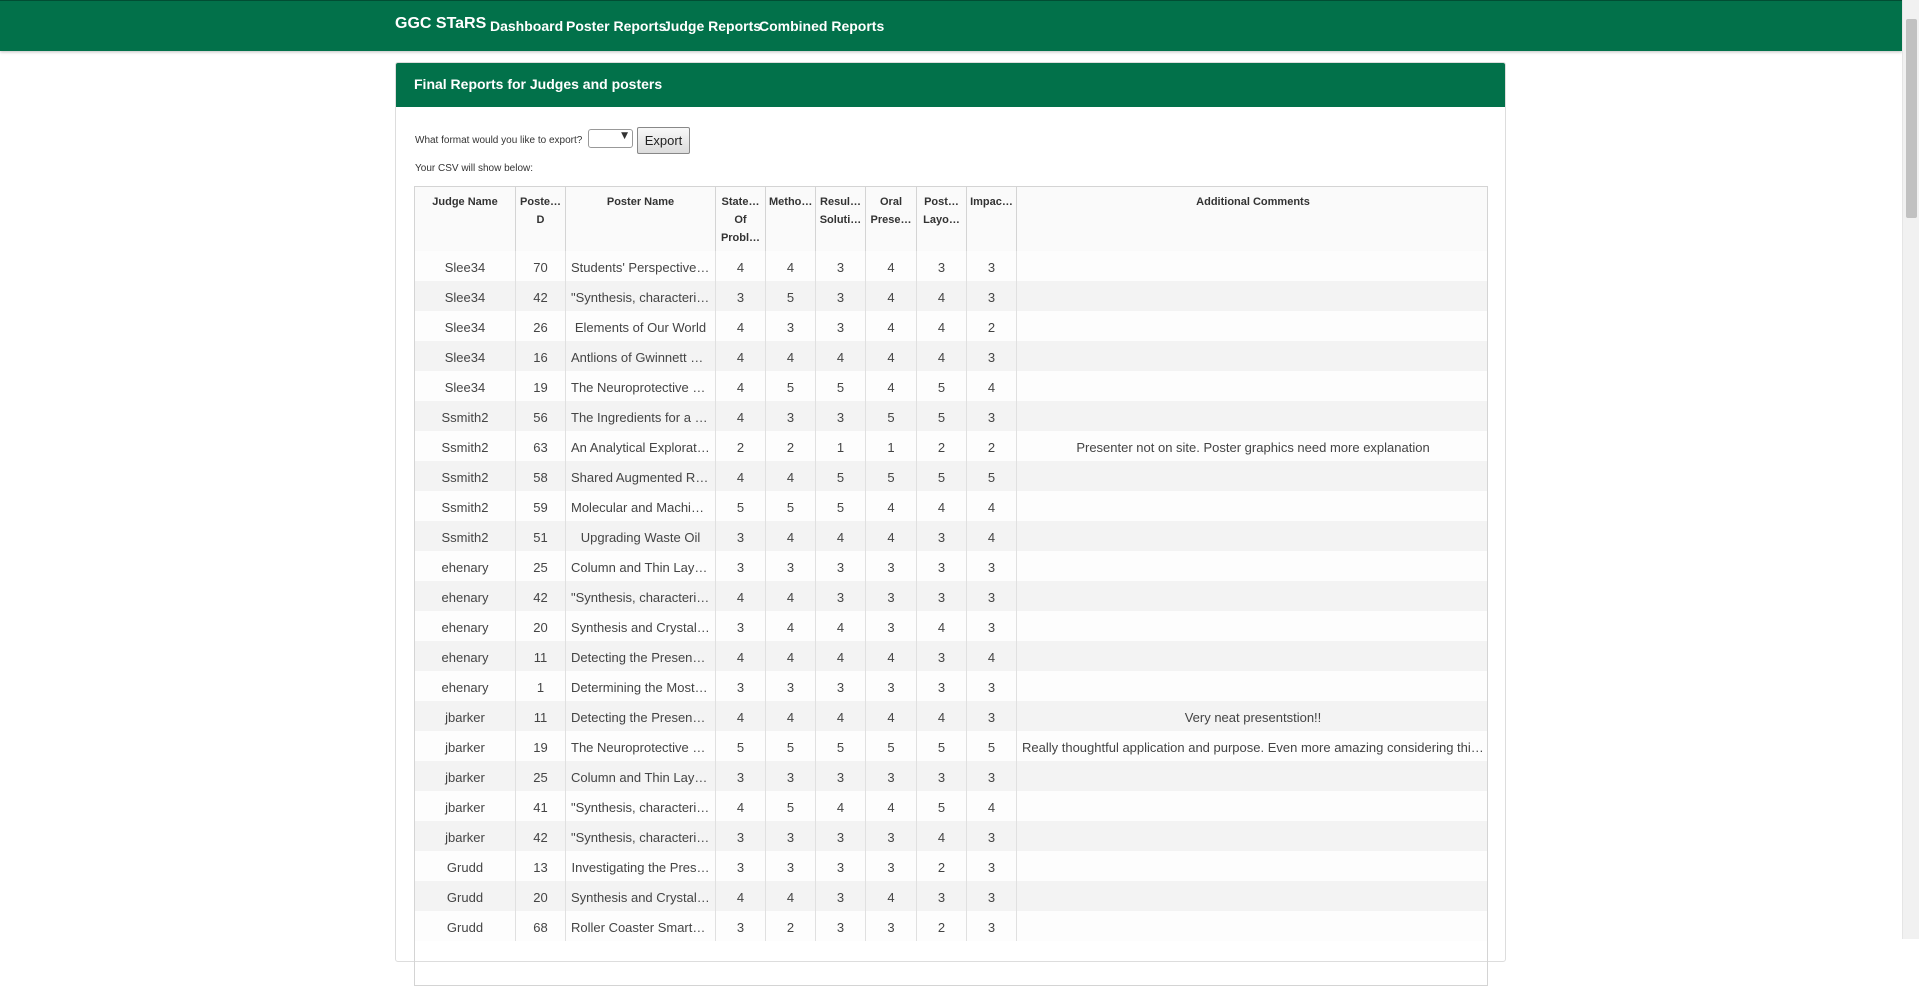 The image size is (1919, 986). I want to click on nav-judge-reports: Judge Reports, so click(712, 26).